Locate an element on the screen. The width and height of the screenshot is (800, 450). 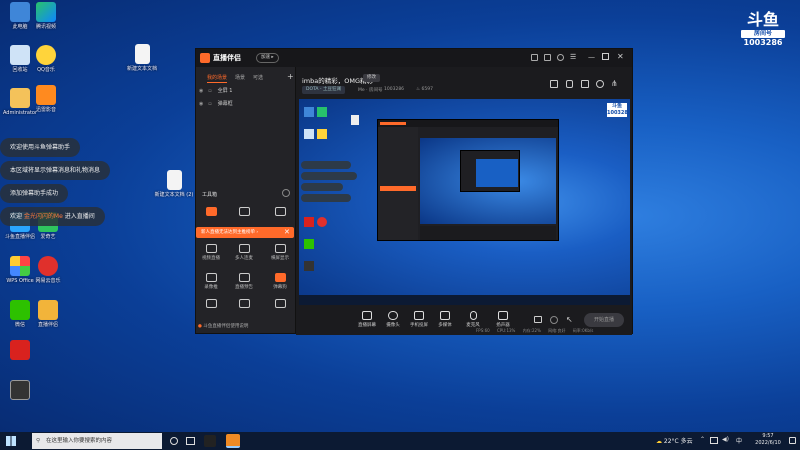
control-microphone: 麦克风 is located at coordinates (473, 319).